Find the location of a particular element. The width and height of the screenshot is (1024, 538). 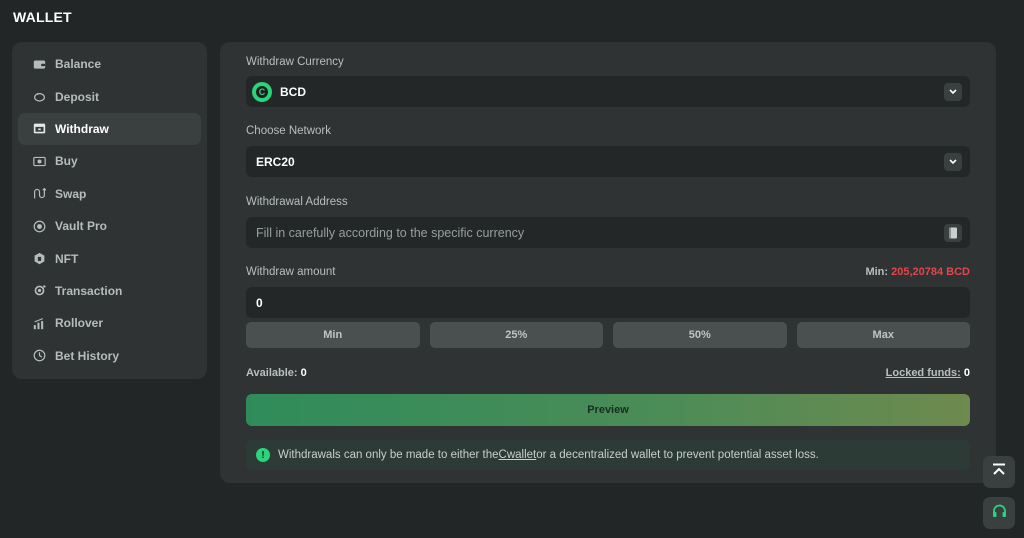

sidebar-item-label: Swap is located at coordinates (71, 193).